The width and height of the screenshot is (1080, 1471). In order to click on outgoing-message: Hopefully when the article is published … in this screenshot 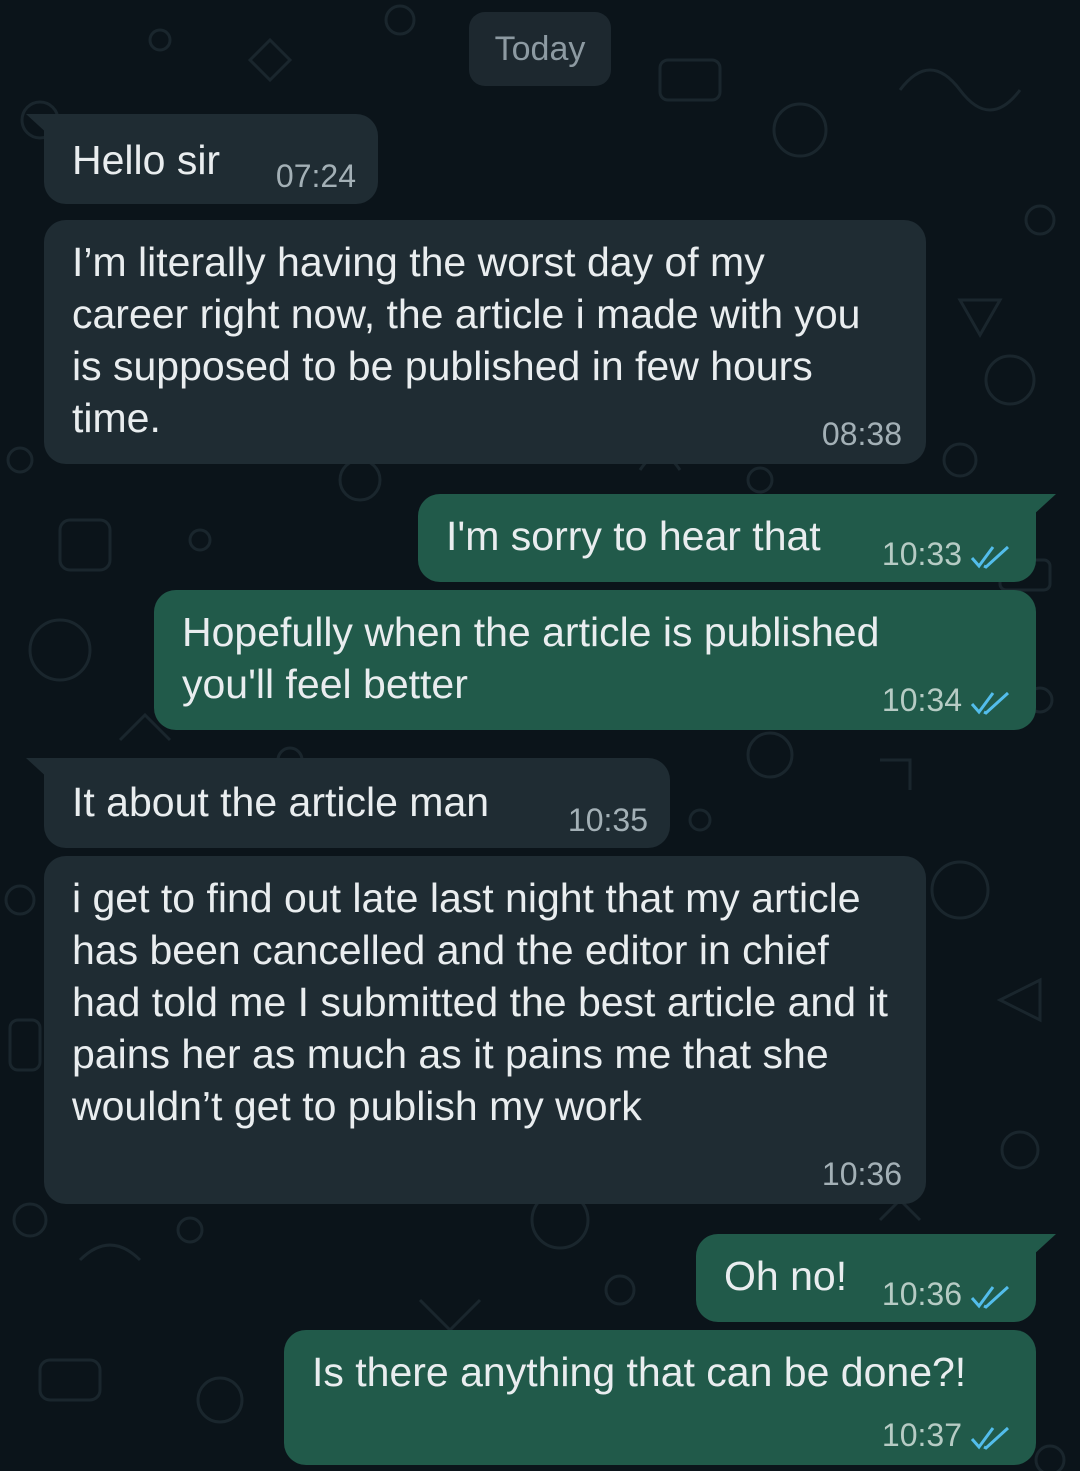, I will do `click(595, 660)`.